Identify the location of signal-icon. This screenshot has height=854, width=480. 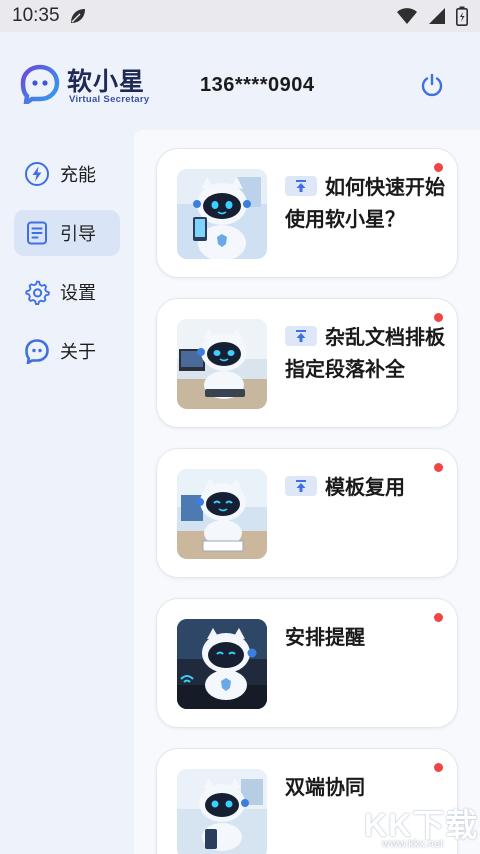
(437, 16).